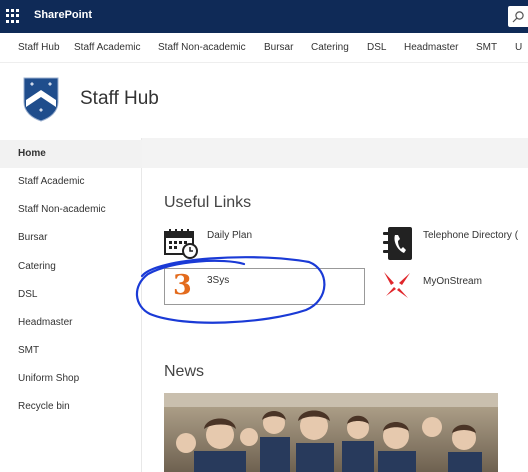  I want to click on site-logo, so click(41, 99).